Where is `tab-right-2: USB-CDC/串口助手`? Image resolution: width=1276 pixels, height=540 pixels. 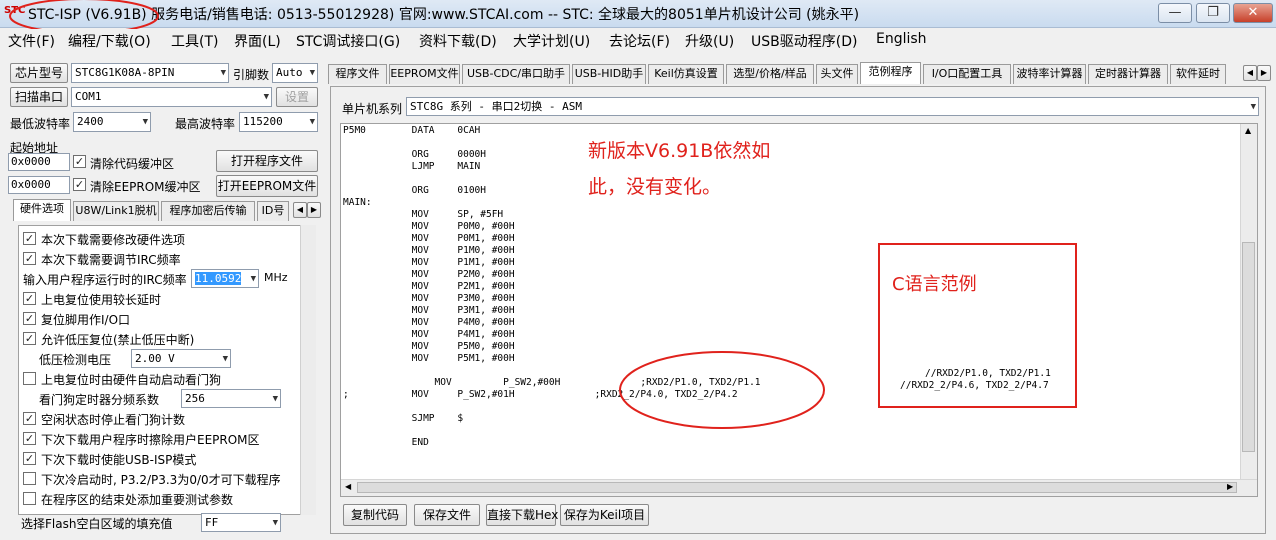 tab-right-2: USB-CDC/串口助手 is located at coordinates (516, 74).